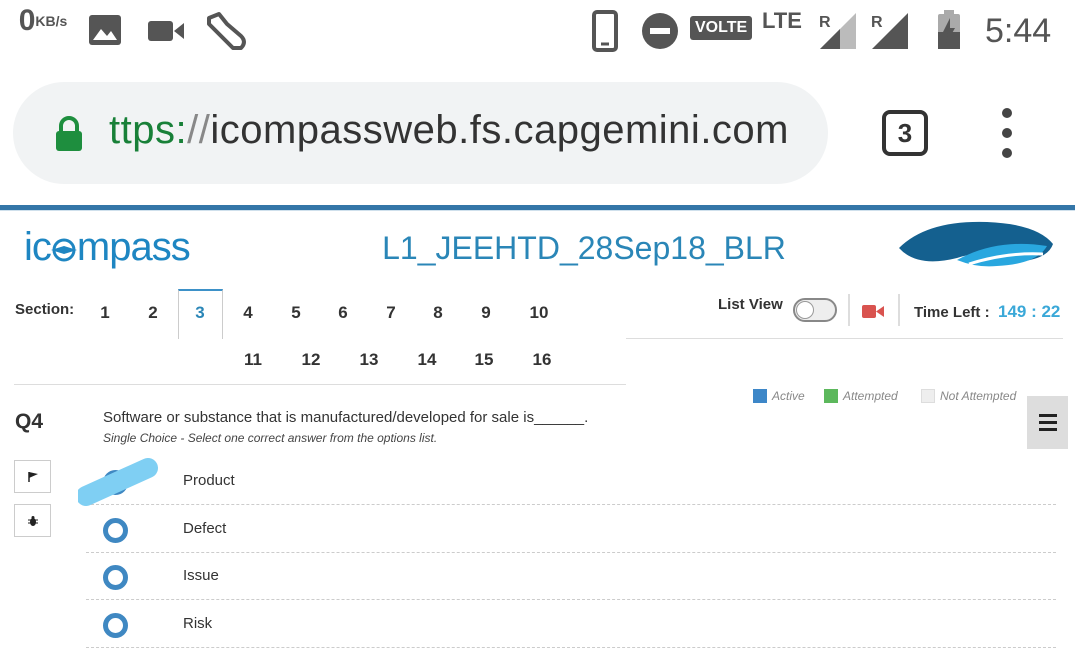 Image resolution: width=1075 pixels, height=672 pixels. I want to click on legend-attempted: Attempted, so click(861, 396).